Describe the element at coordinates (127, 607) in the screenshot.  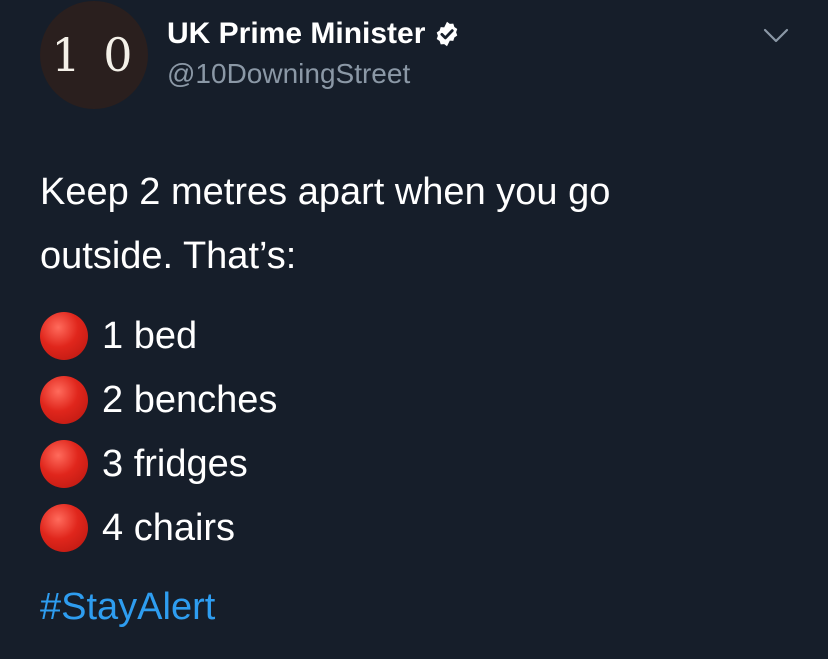
I see `hashtag-link: #StayAlert` at that location.